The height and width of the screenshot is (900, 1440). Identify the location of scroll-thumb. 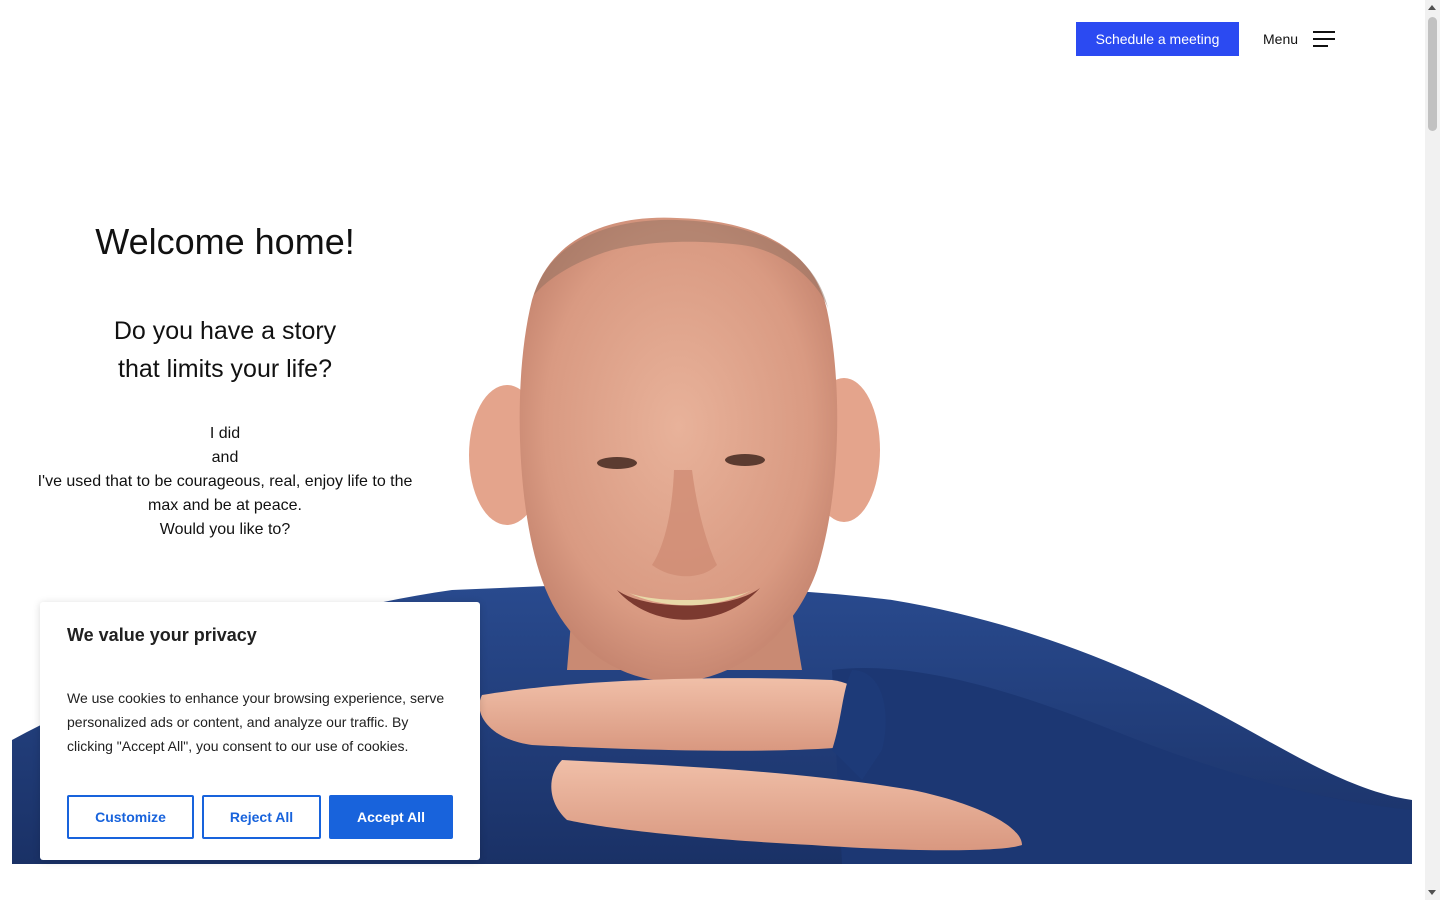
(1432, 74).